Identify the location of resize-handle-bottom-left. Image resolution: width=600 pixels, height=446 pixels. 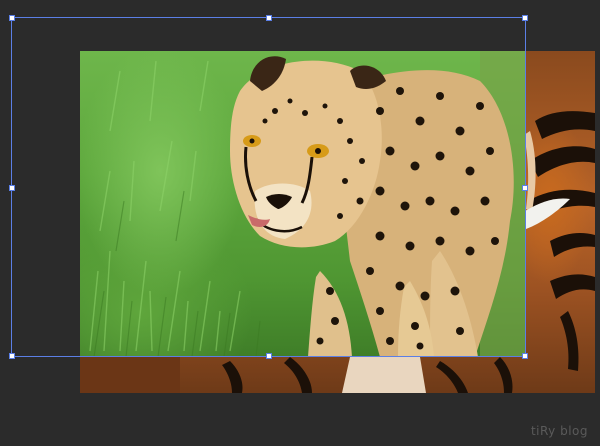
(12, 356).